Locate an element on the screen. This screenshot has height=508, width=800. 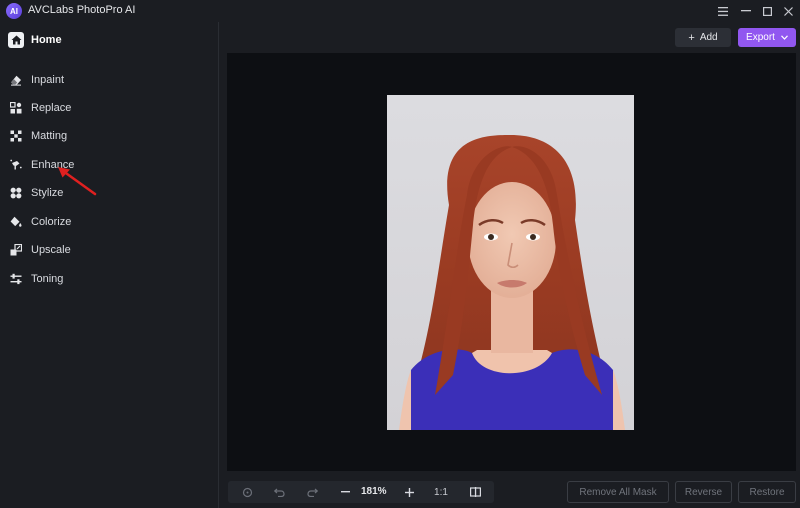
plus-icon: + is located at coordinates (691, 37).